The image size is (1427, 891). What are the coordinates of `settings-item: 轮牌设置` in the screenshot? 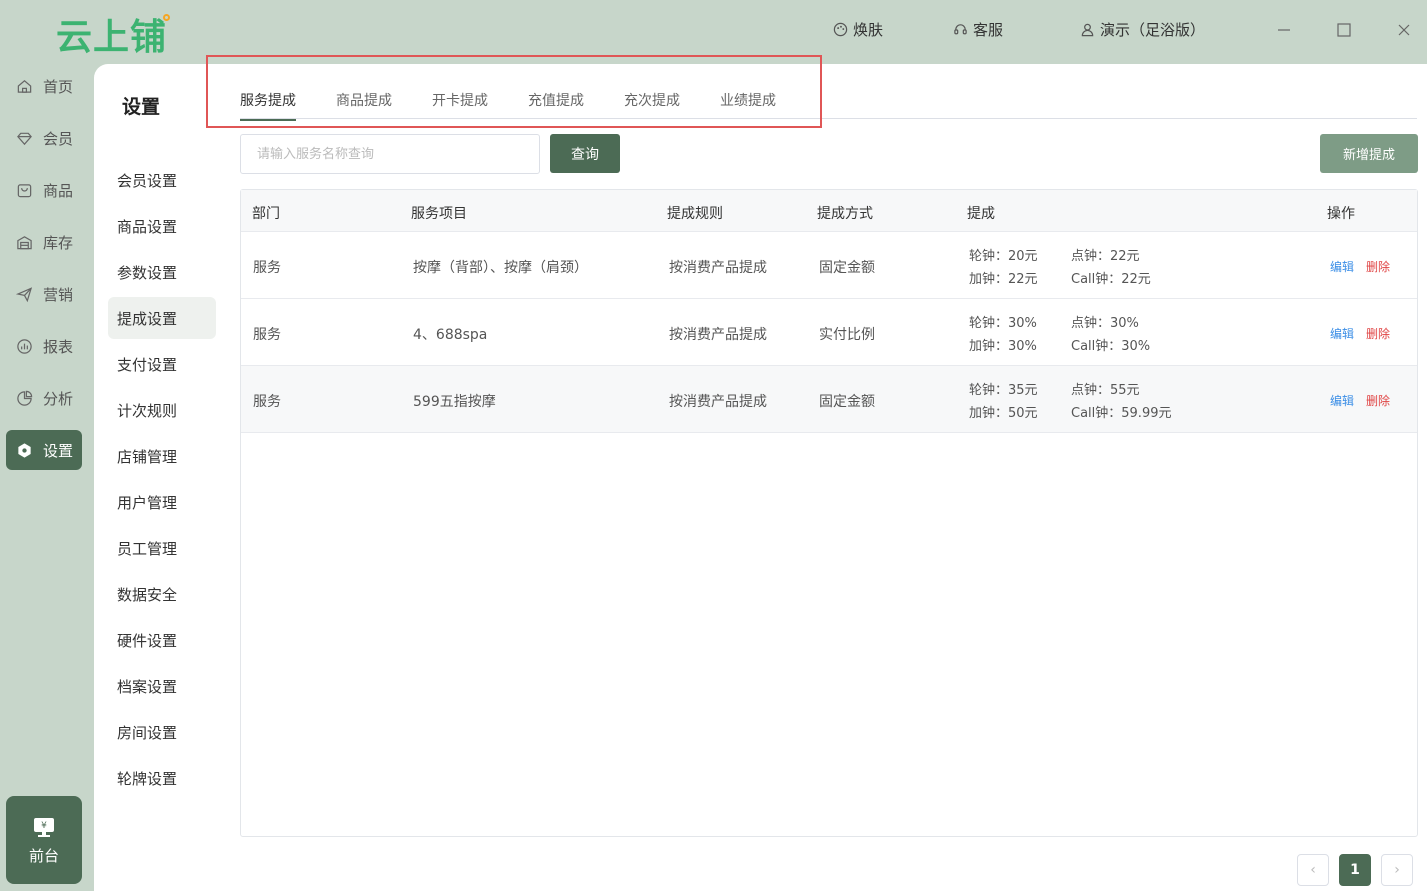 It's located at (162, 778).